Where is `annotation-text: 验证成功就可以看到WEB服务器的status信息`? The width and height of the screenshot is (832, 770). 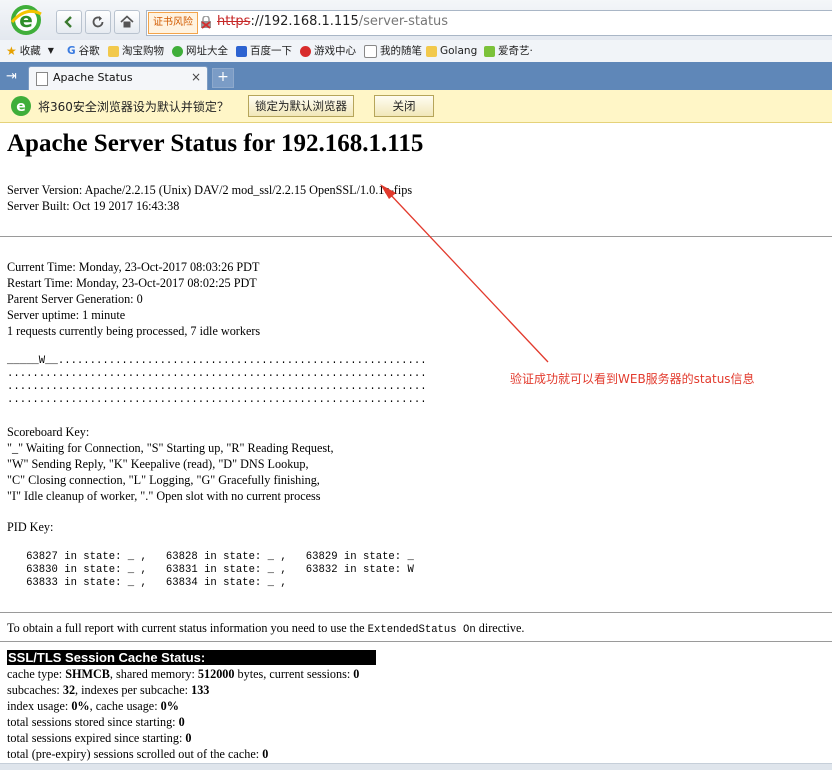 annotation-text: 验证成功就可以看到WEB服务器的status信息 is located at coordinates (632, 379).